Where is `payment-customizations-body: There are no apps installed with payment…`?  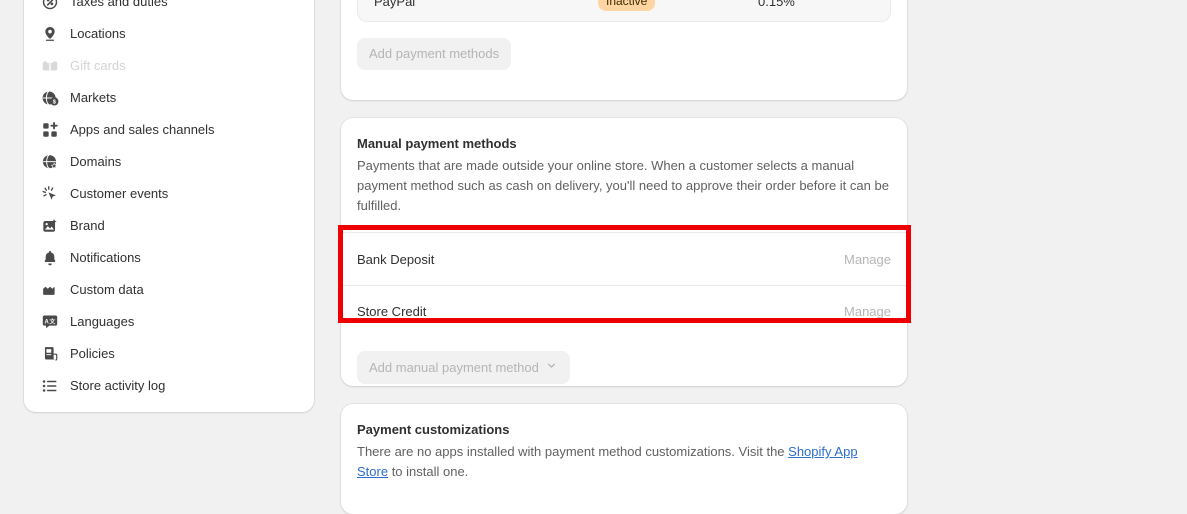
payment-customizations-body: There are no apps installed with payment… is located at coordinates (624, 462).